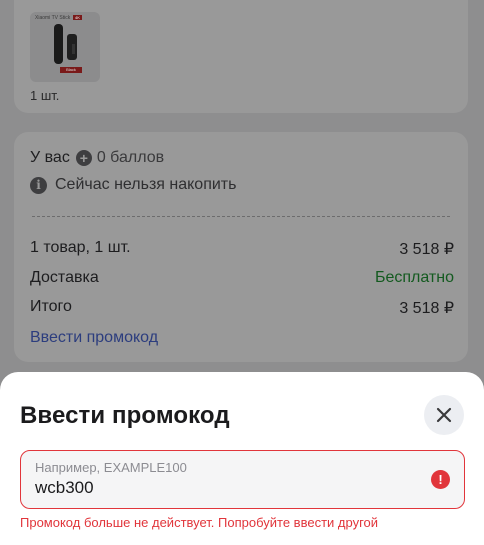 The image size is (484, 545). What do you see at coordinates (111, 467) in the screenshot?
I see `promo-field-placeholder: Например, EXAMPLE100` at bounding box center [111, 467].